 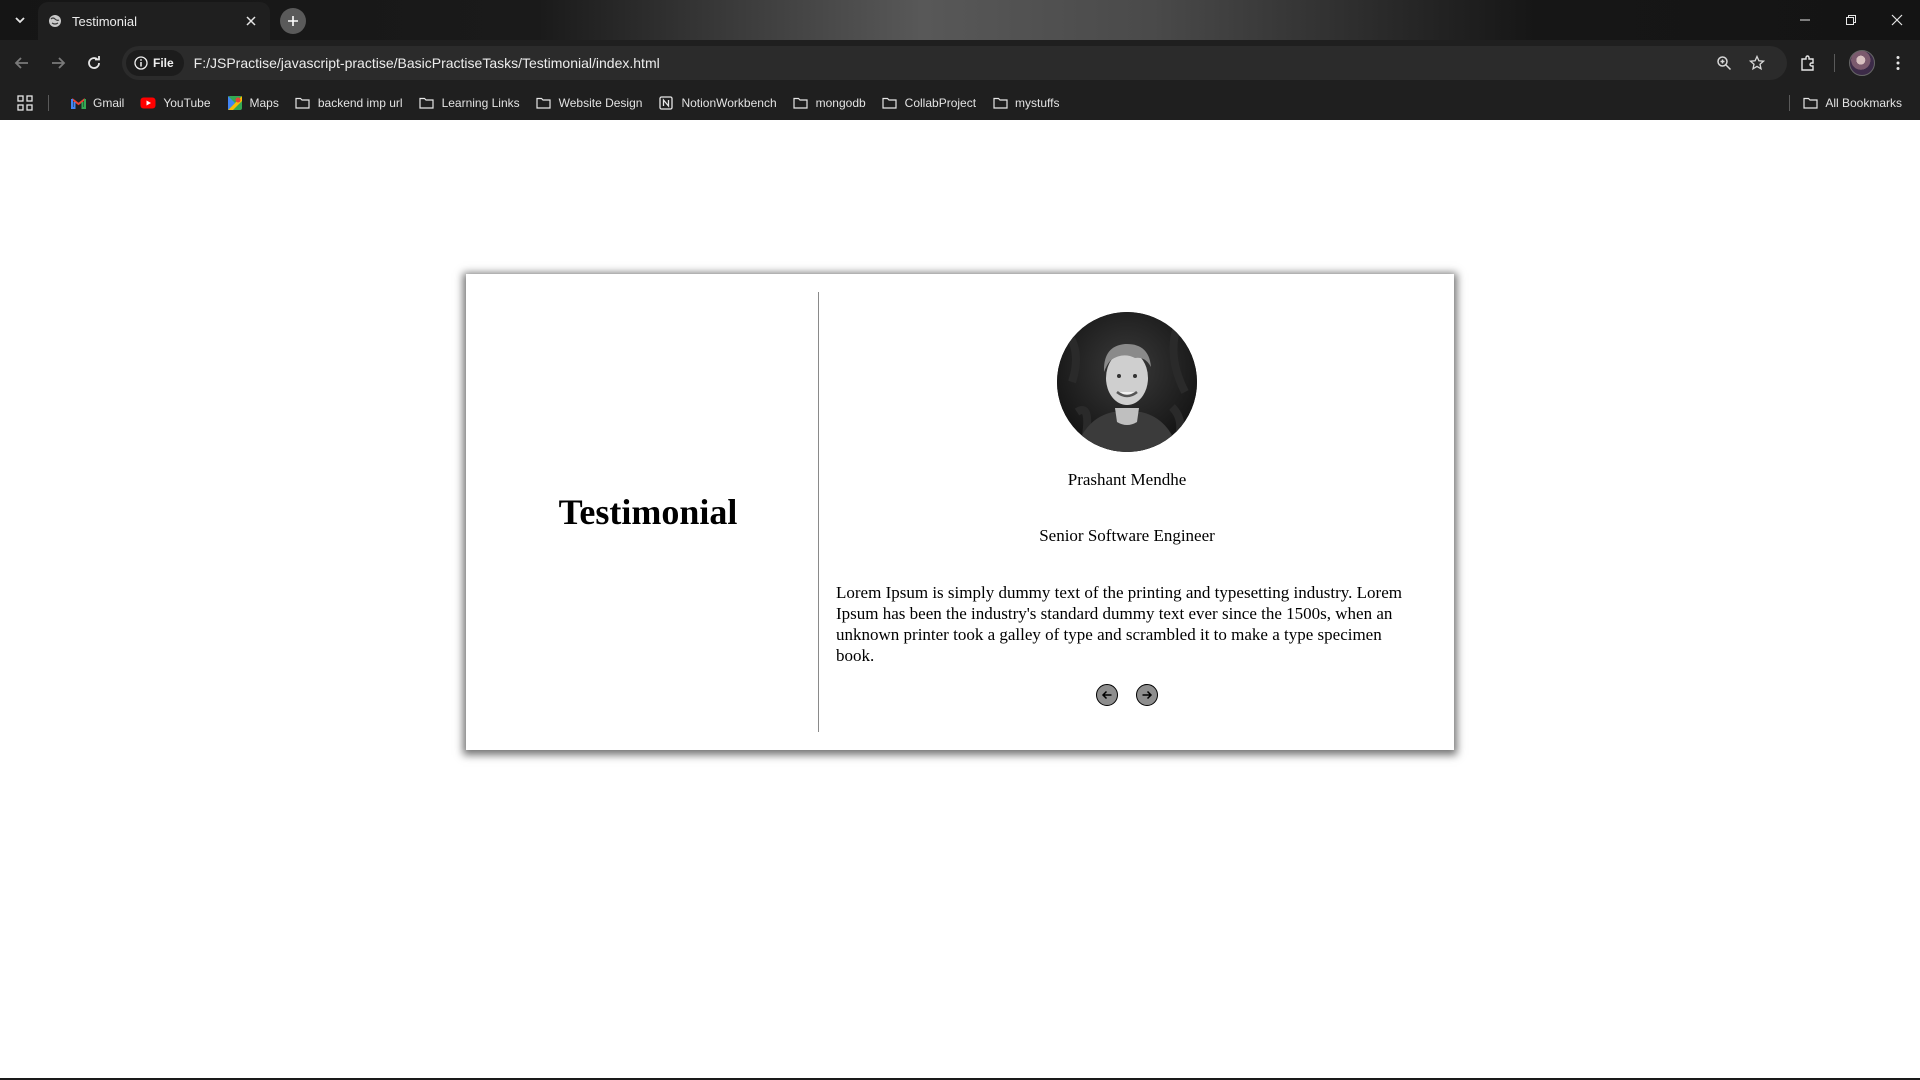 What do you see at coordinates (1863, 103) in the screenshot?
I see `all-bookmarks-label: All Bookmarks` at bounding box center [1863, 103].